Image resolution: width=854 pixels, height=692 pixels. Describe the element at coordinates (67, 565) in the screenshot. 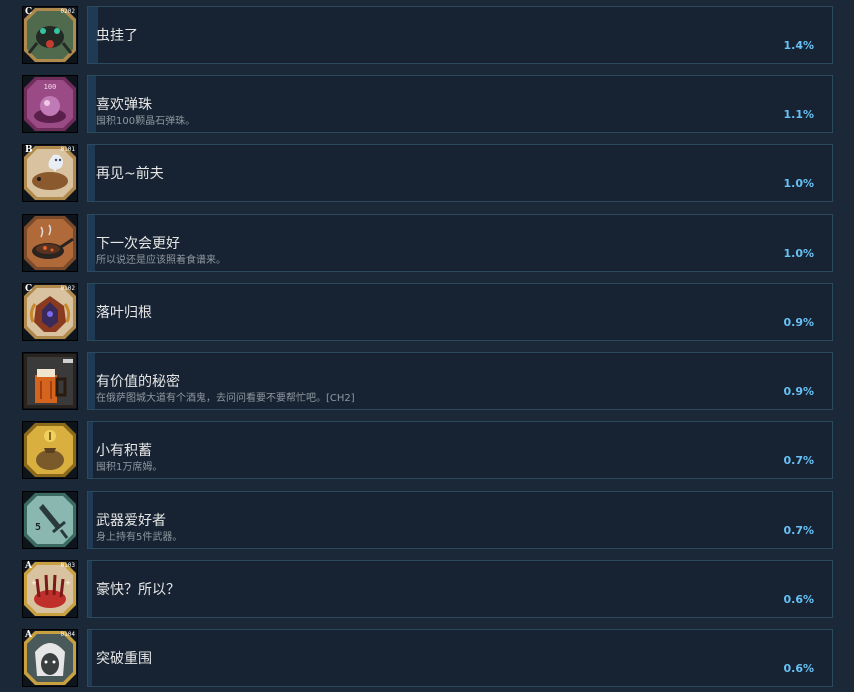

I see `code-tag: 0103` at that location.